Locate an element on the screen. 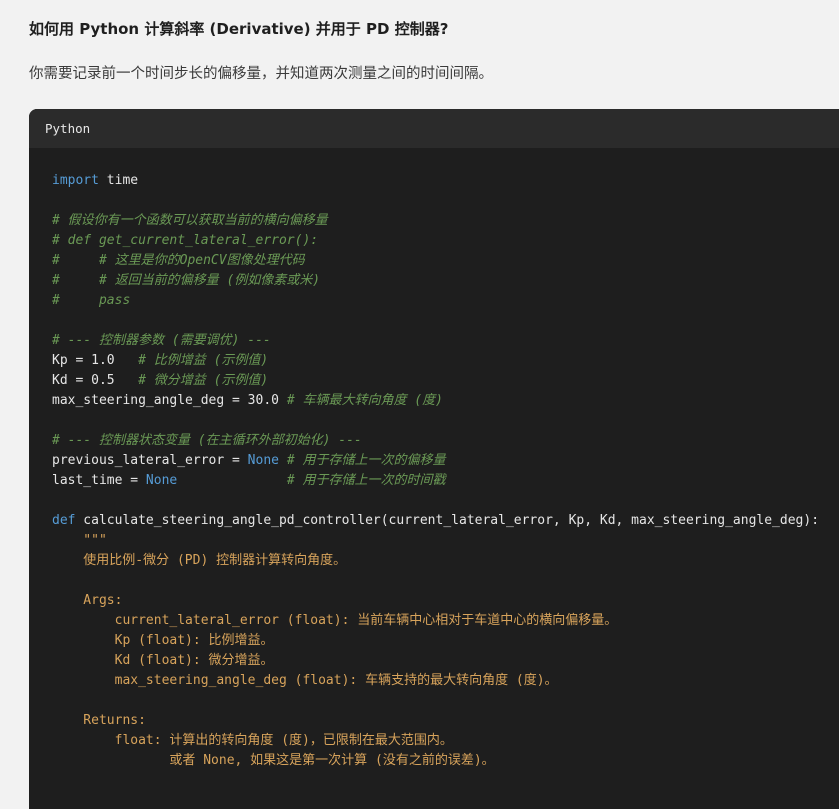 Image resolution: width=839 pixels, height=809 pixels. code-token: max_steering_angle_deg = 30.0 is located at coordinates (169, 400).